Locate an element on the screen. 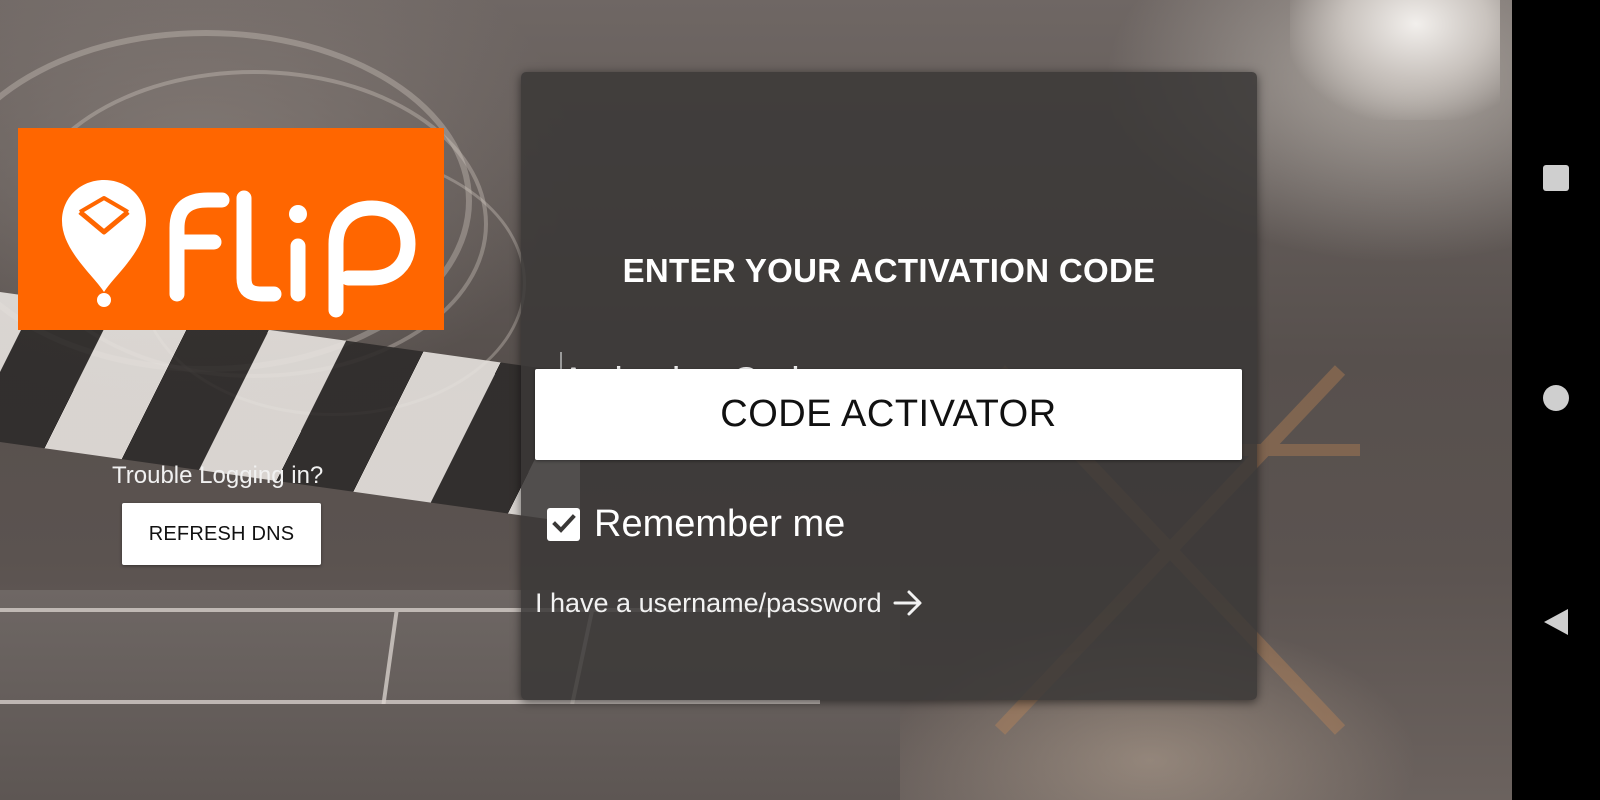  flip-logo is located at coordinates (231, 229).